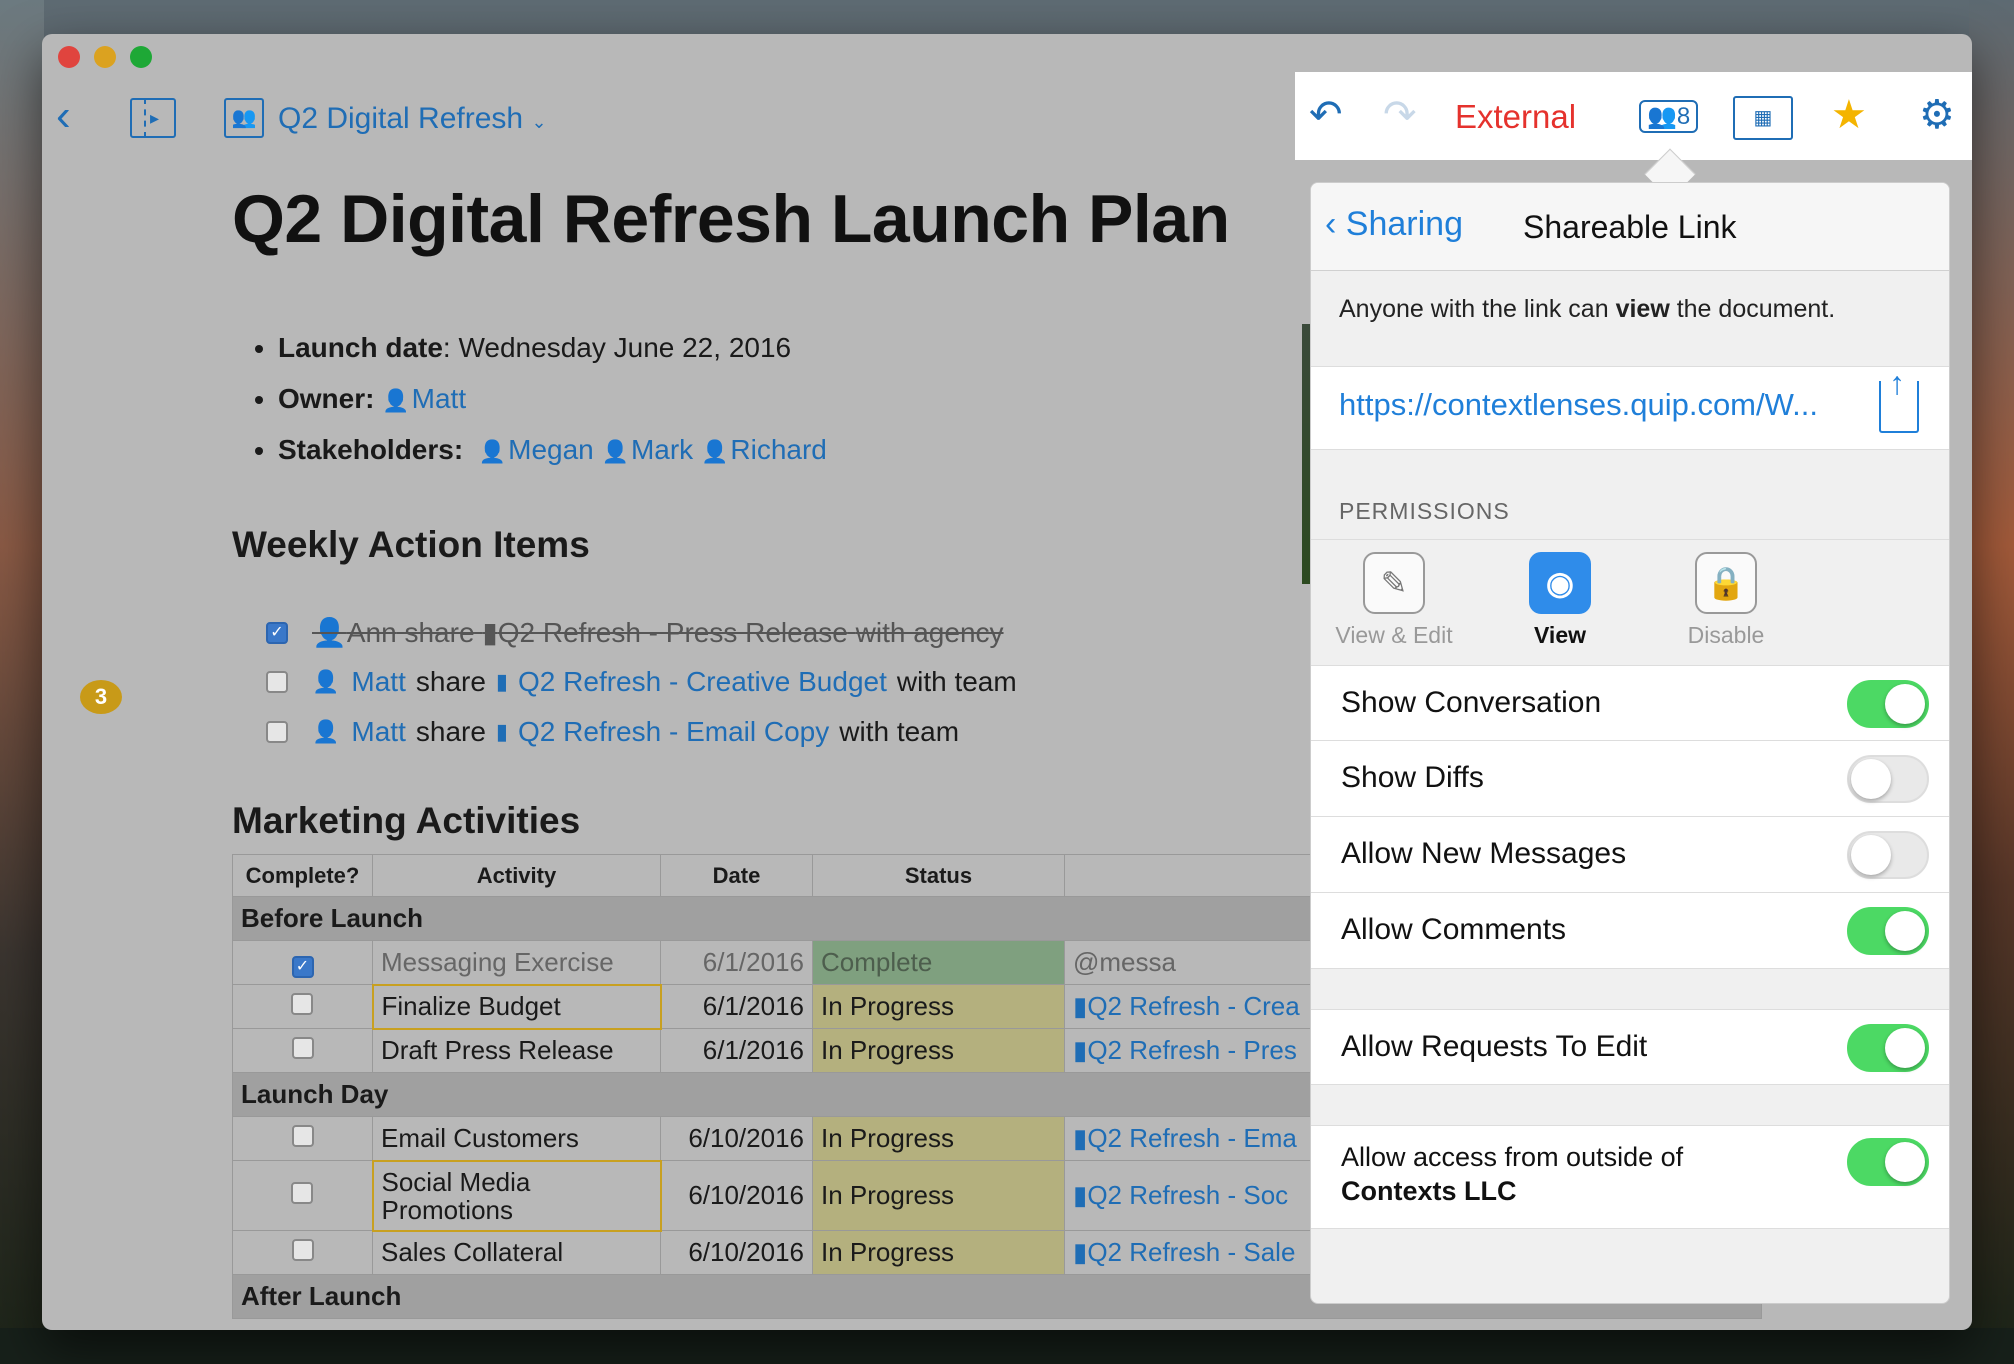  What do you see at coordinates (1326, 115) in the screenshot?
I see `undo-icon: ↶` at bounding box center [1326, 115].